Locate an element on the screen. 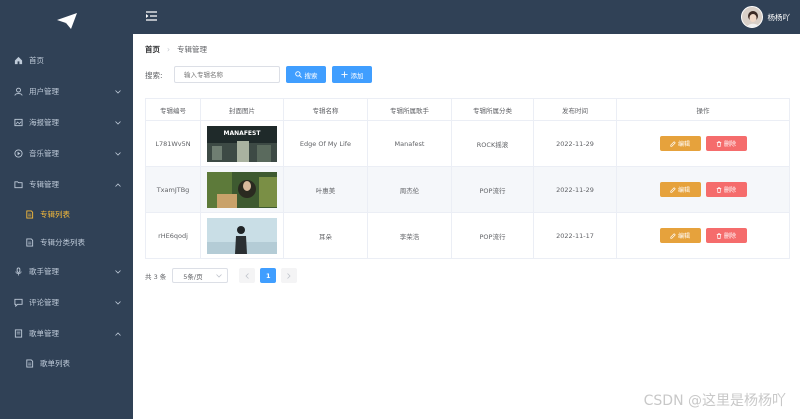 This screenshot has width=800, height=419. top-bar: 杨杨吖 is located at coordinates (466, 17).